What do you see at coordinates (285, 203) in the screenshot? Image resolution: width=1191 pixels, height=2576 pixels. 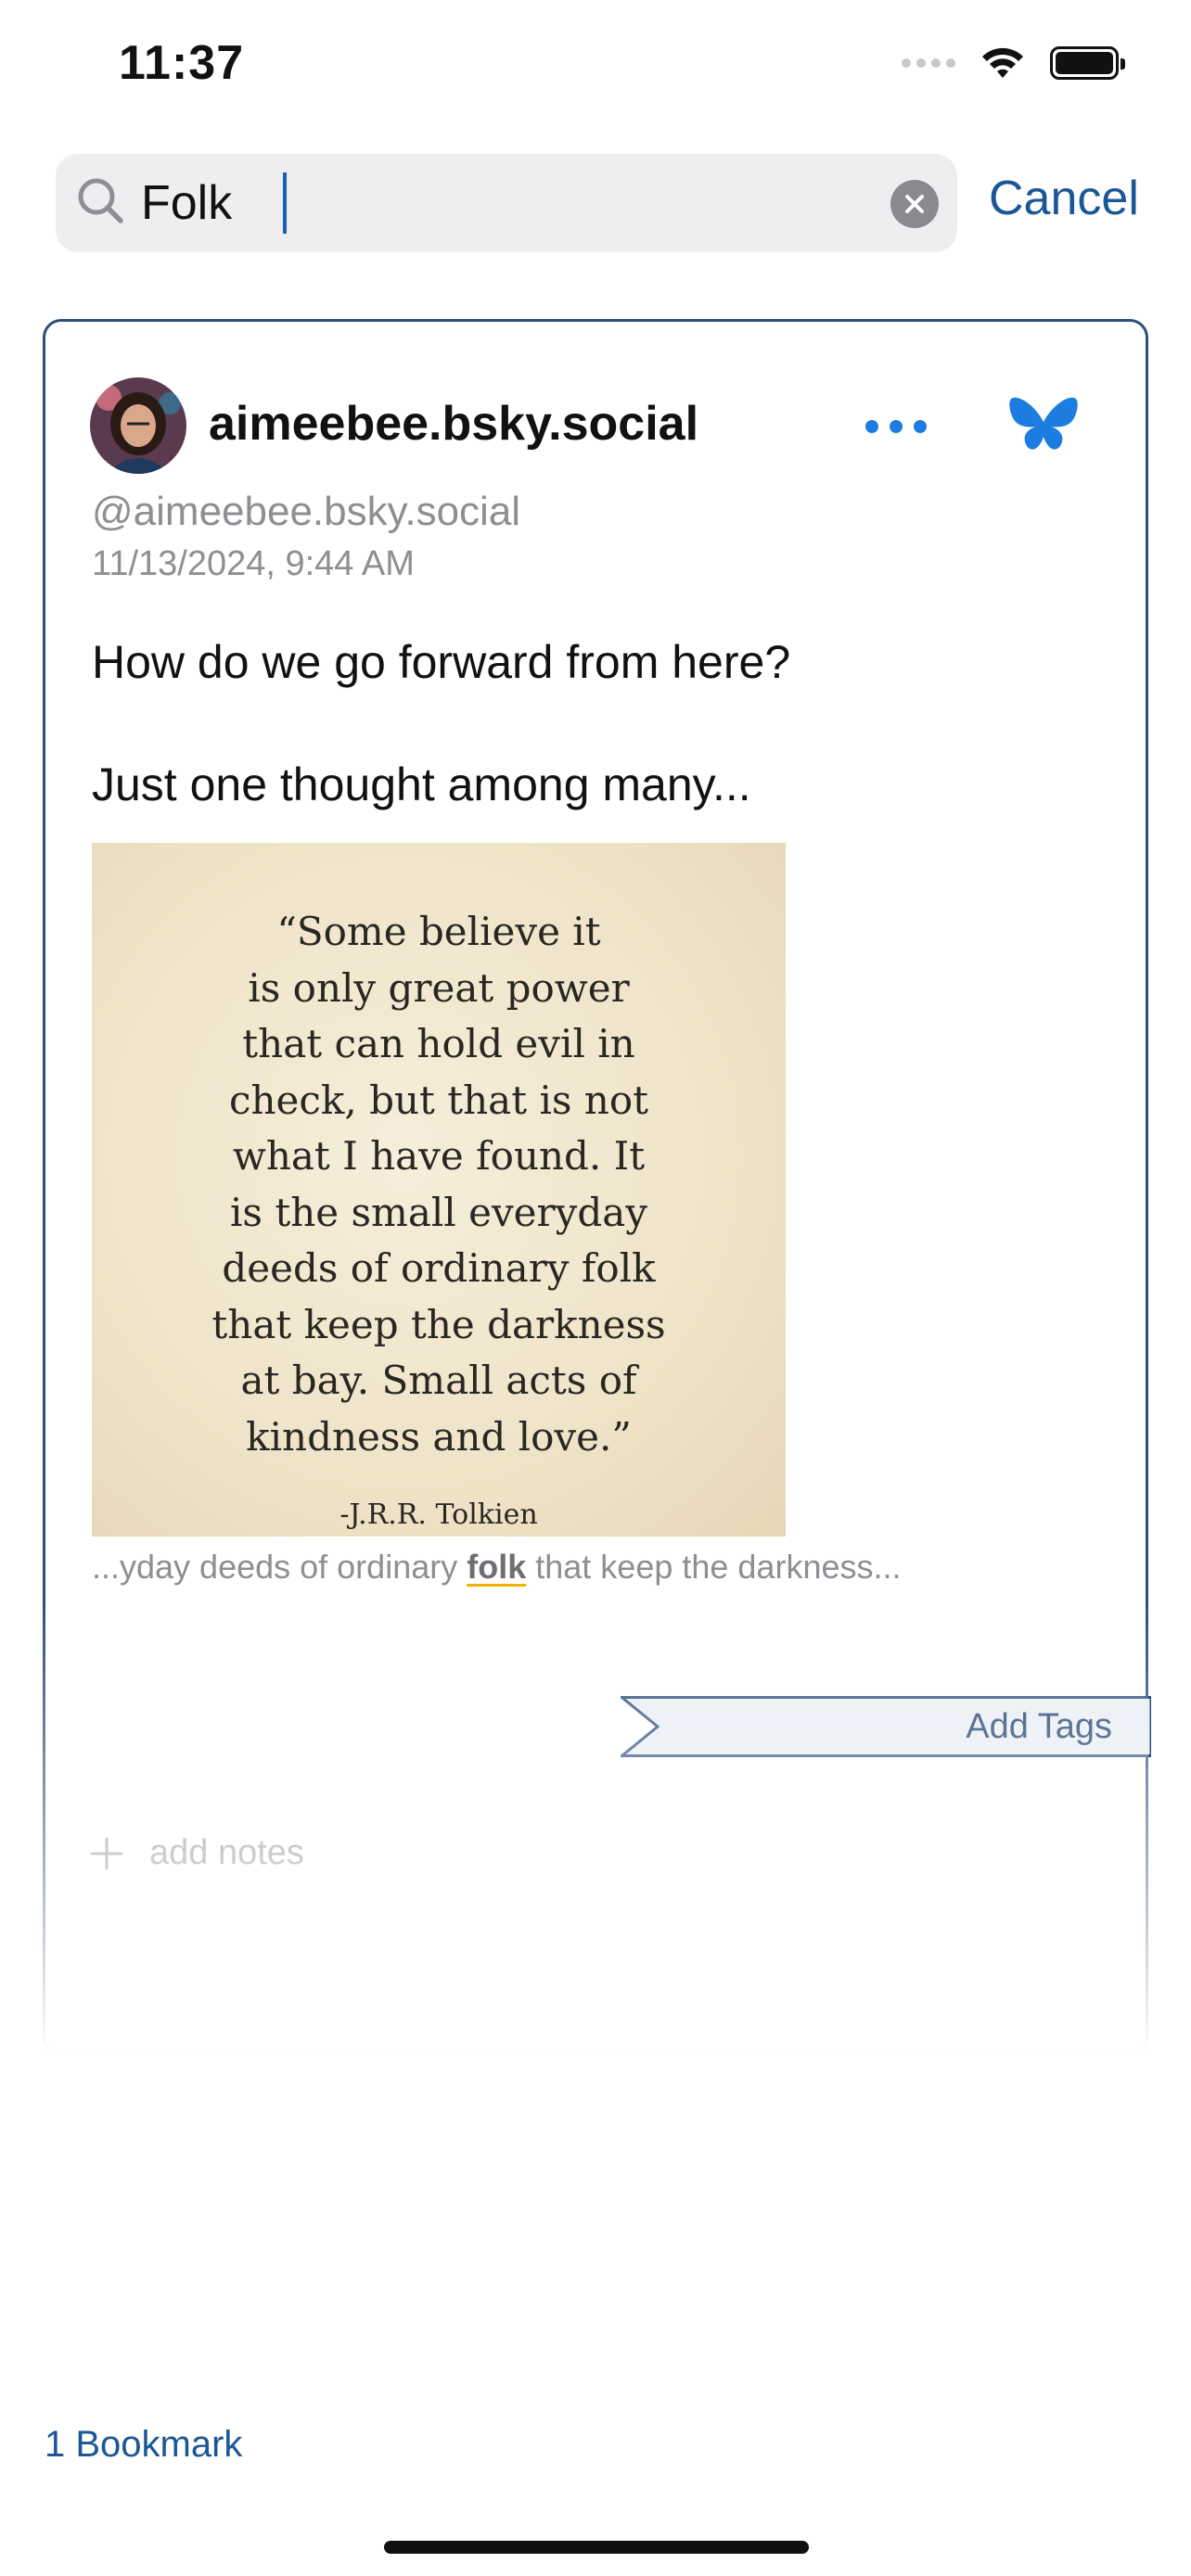 I see `text-cursor` at bounding box center [285, 203].